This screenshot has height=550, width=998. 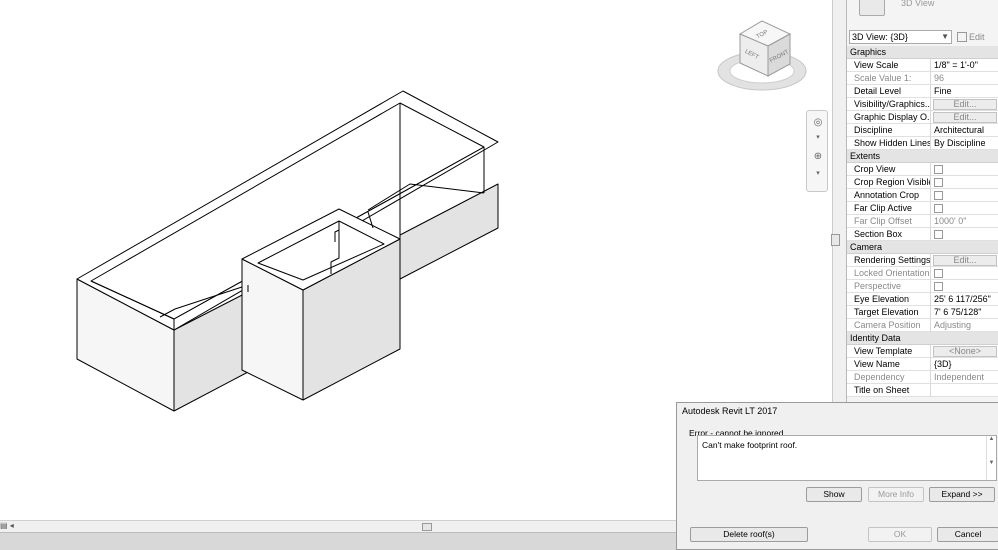 What do you see at coordinates (922, 169) in the screenshot?
I see `property-row: Crop View` at bounding box center [922, 169].